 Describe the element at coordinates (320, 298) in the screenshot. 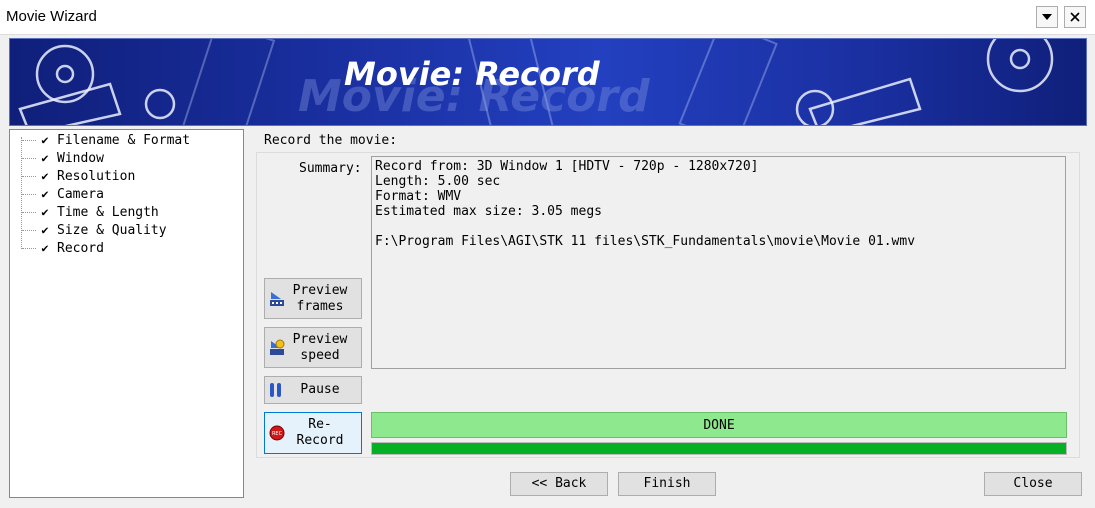

I see `preview-frames-label: Preview frames` at that location.